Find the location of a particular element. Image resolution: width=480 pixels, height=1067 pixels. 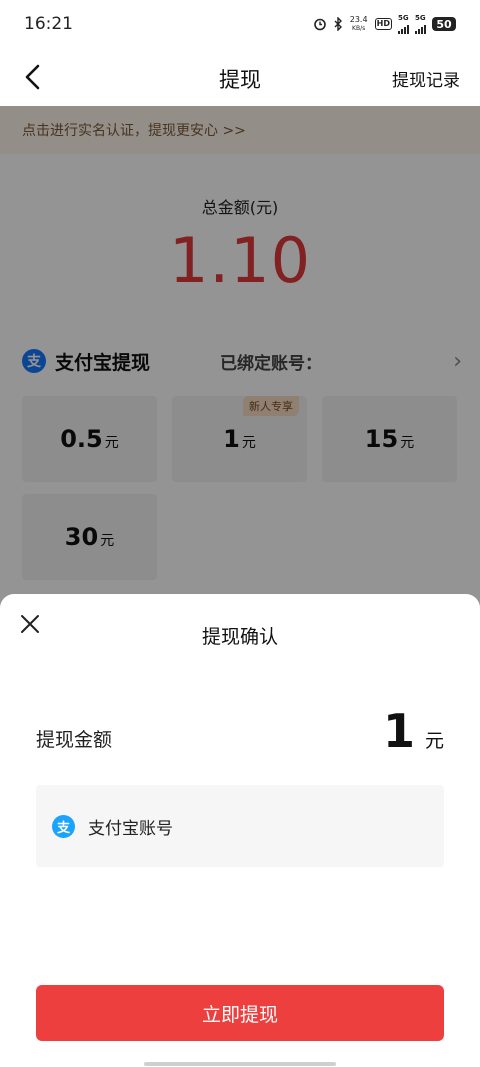

withdraw-amount: 1 元 is located at coordinates (413, 731).